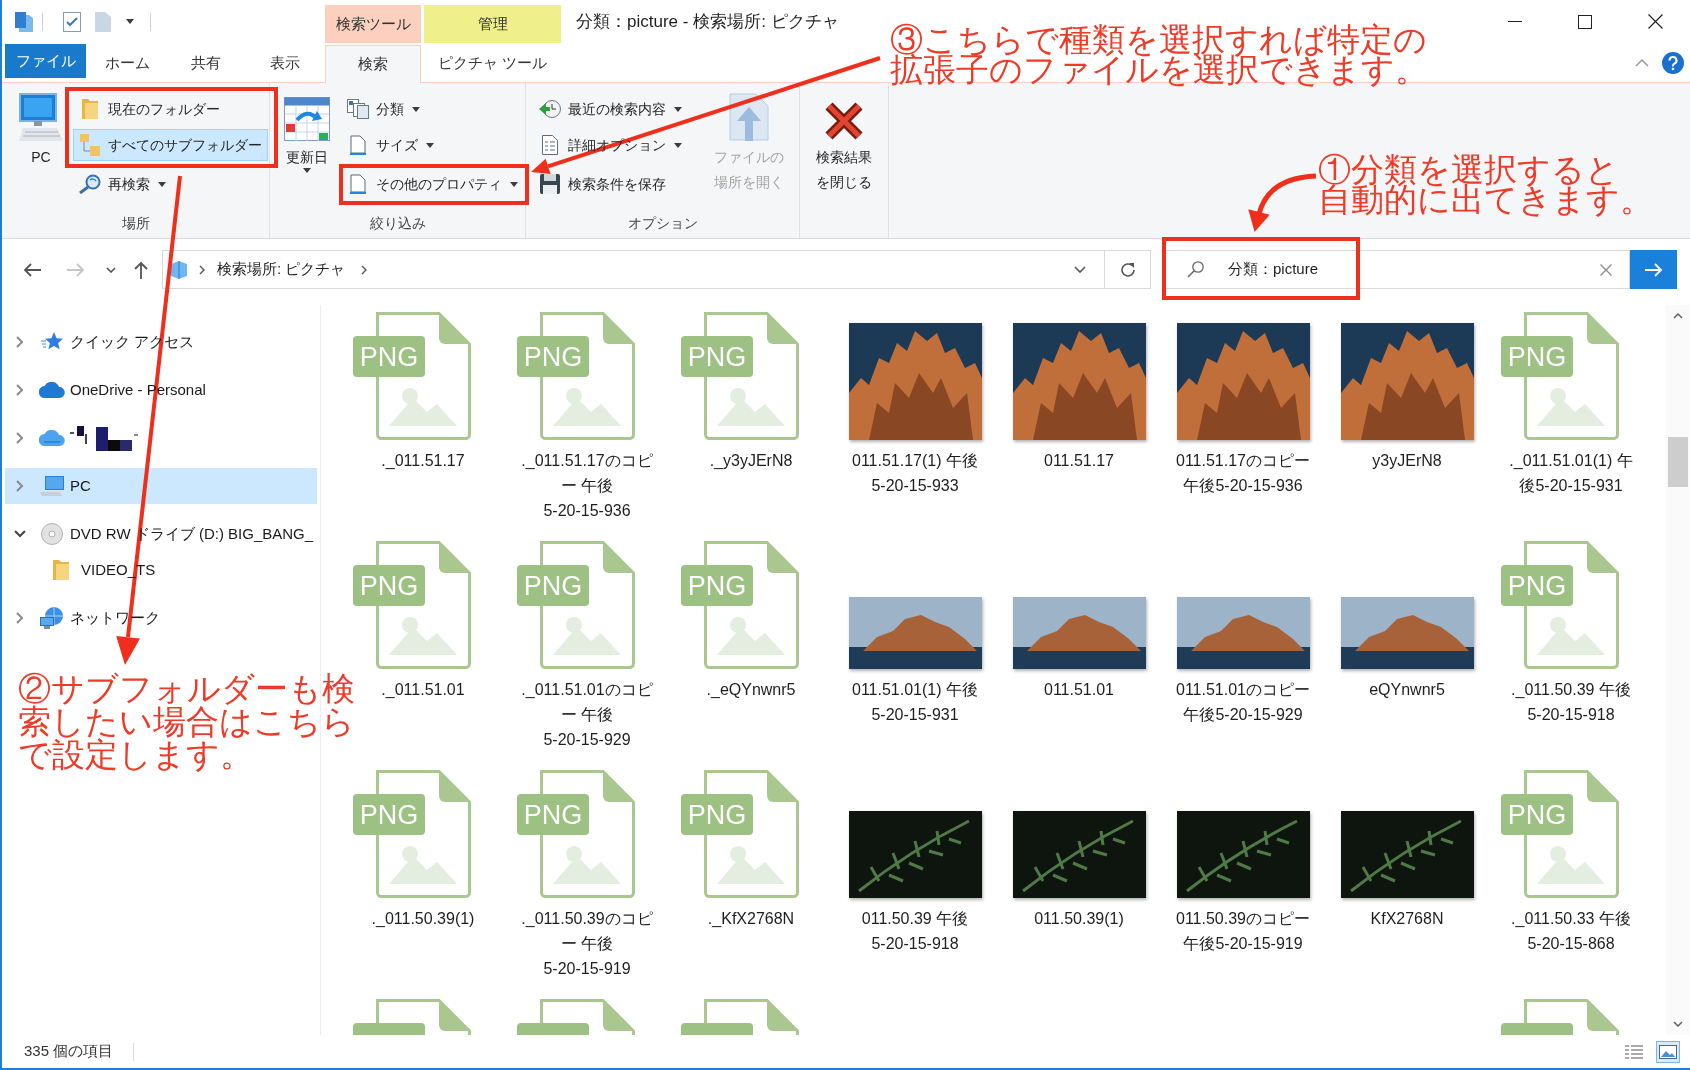  I want to click on ribbon-button: サイズ, so click(390, 145).